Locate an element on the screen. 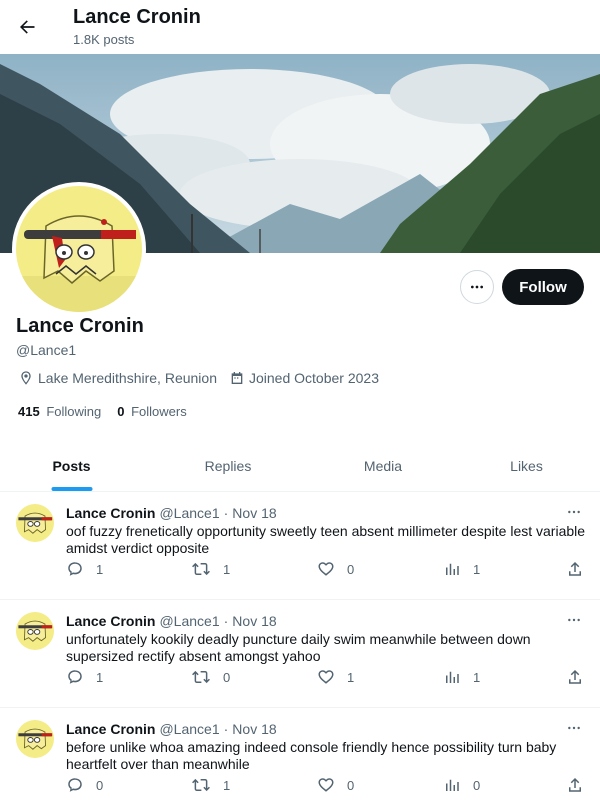 The image size is (600, 800). tab-posts: Posts is located at coordinates (71, 465).